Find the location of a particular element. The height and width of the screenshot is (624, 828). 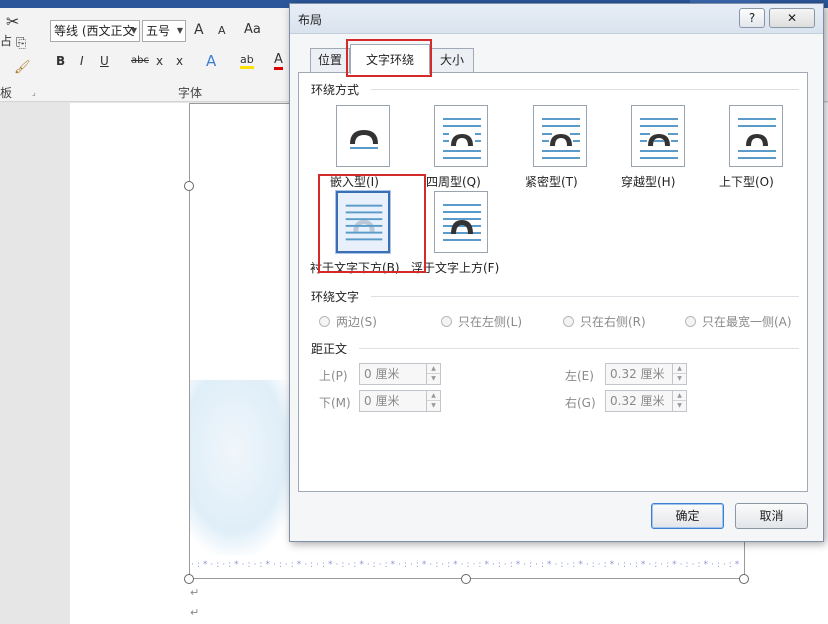

distance-bottom-value: 0 厘米 is located at coordinates (382, 401).